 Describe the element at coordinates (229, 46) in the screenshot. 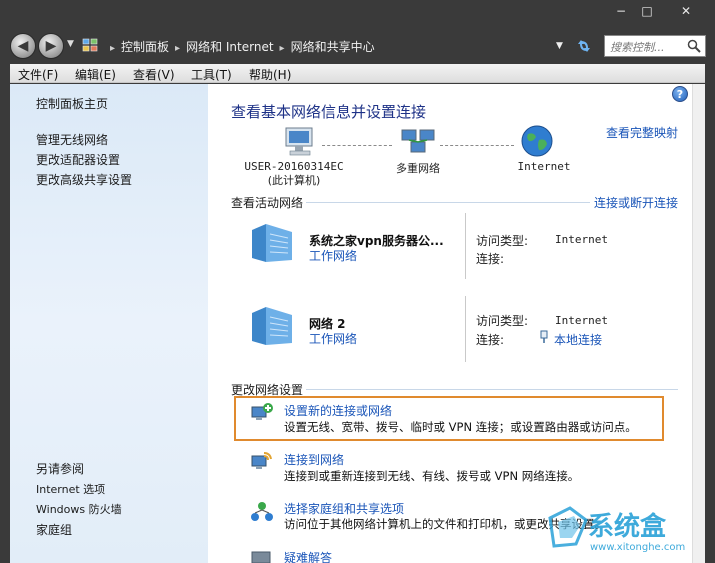

I see `breadcrumb-network-internet: 网络和 Internet` at that location.